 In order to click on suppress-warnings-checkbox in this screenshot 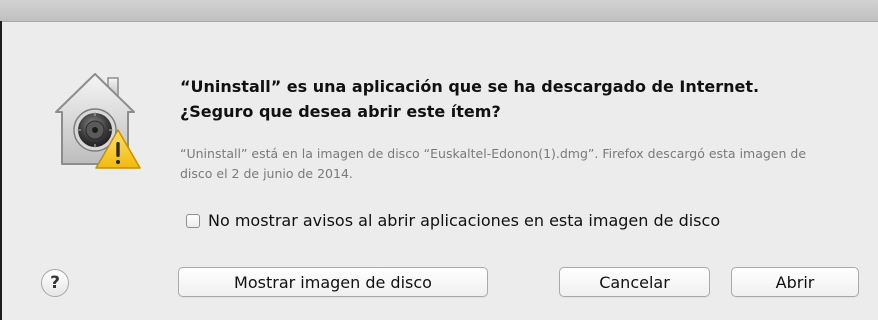, I will do `click(193, 220)`.